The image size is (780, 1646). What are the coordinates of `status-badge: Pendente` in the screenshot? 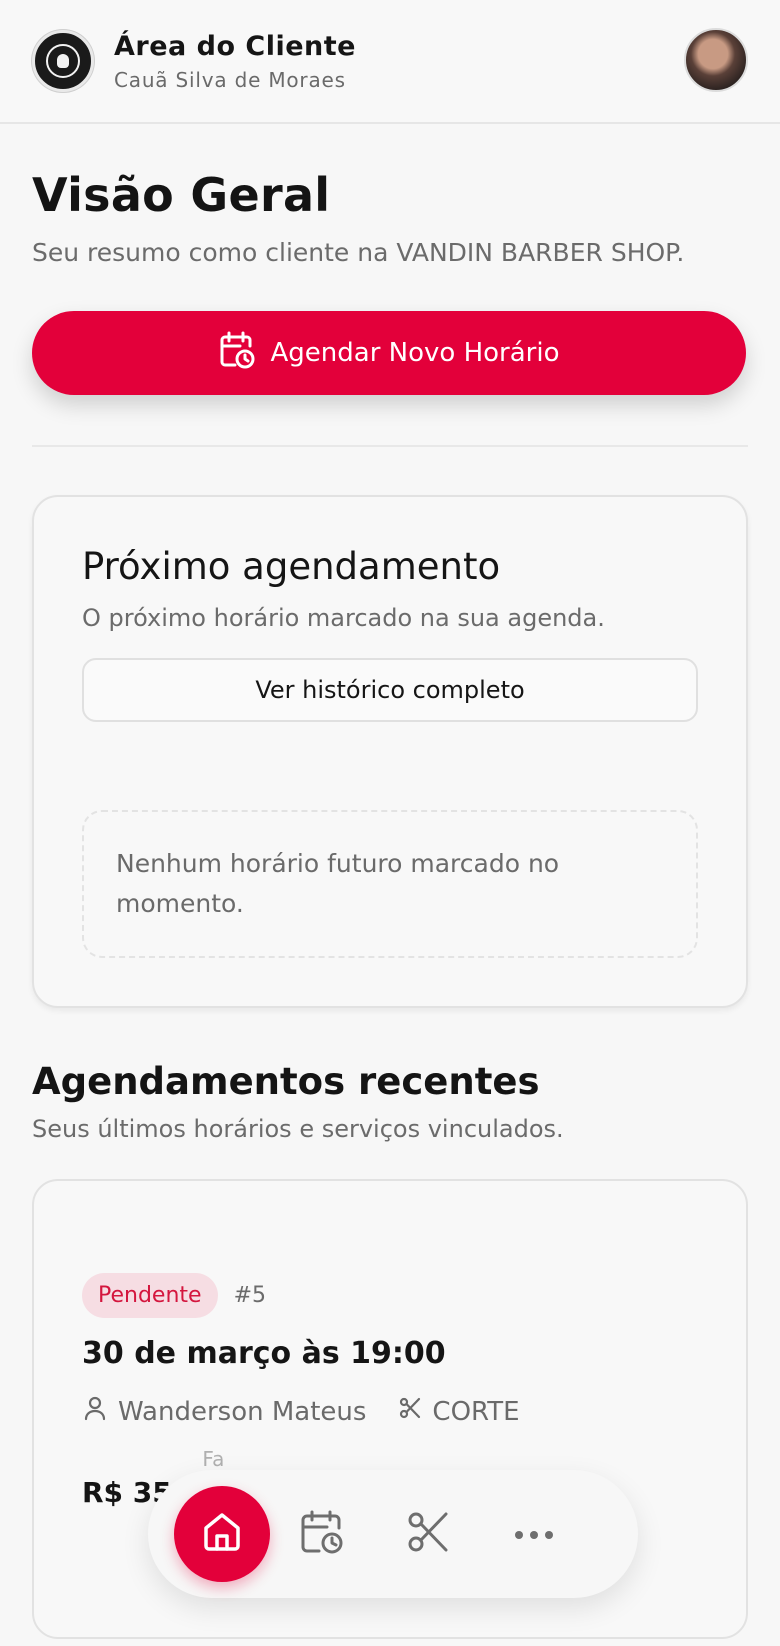 It's located at (150, 1295).